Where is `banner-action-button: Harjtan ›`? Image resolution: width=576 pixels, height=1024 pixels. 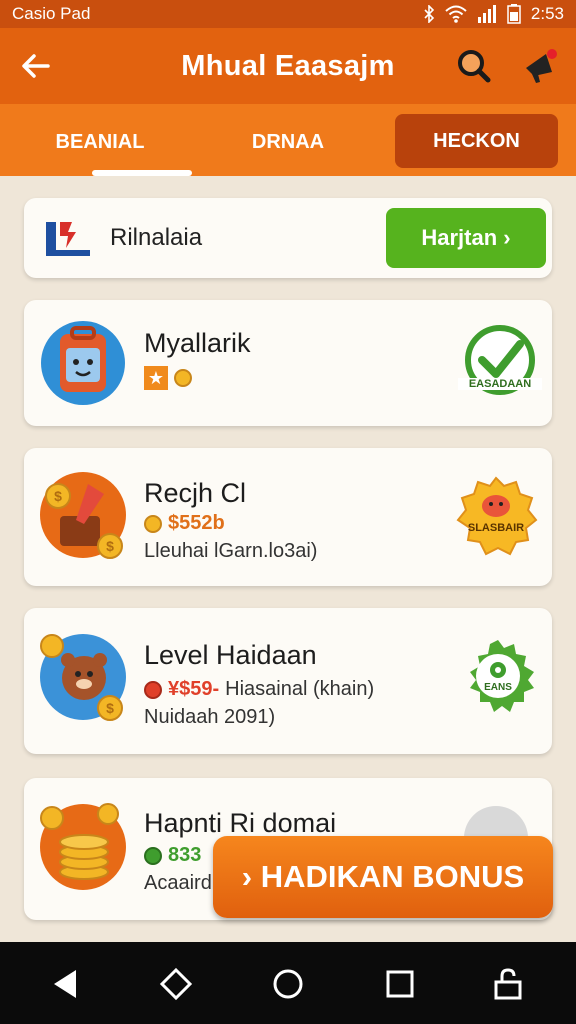 banner-action-button: Harjtan › is located at coordinates (466, 238).